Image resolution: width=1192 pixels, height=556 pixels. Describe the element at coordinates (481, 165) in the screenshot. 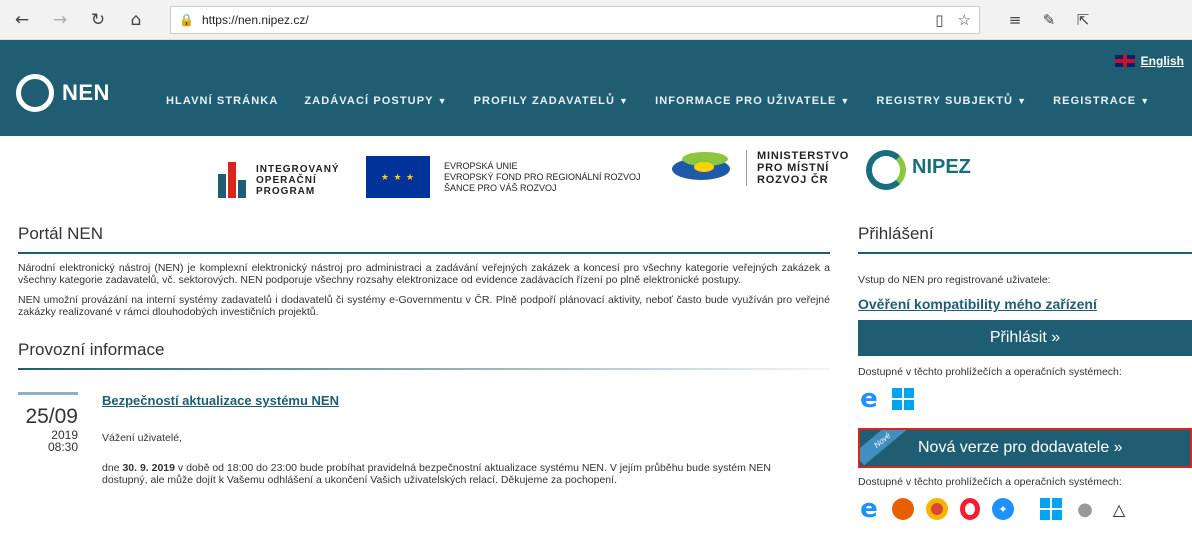

I see `eu-line1: EVROPSKÁ UNIE` at that location.